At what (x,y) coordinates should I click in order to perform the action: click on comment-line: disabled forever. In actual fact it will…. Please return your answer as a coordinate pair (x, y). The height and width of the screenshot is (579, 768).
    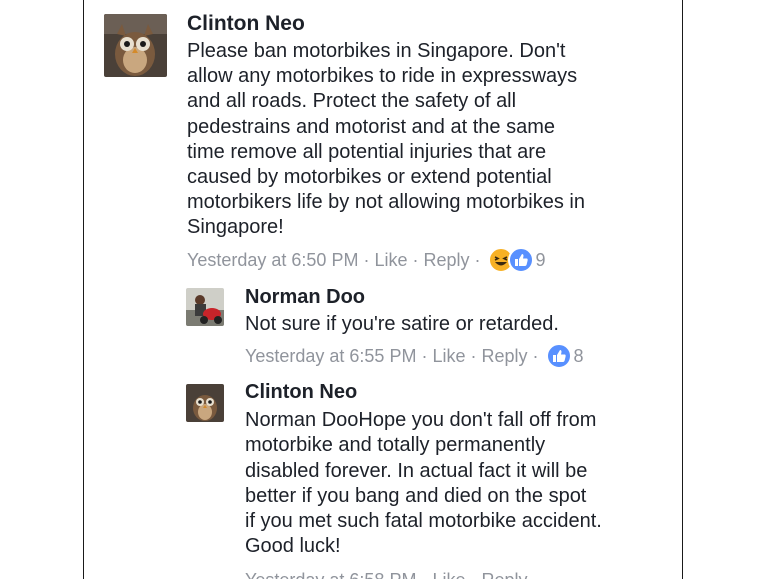
    Looking at the image, I should click on (416, 470).